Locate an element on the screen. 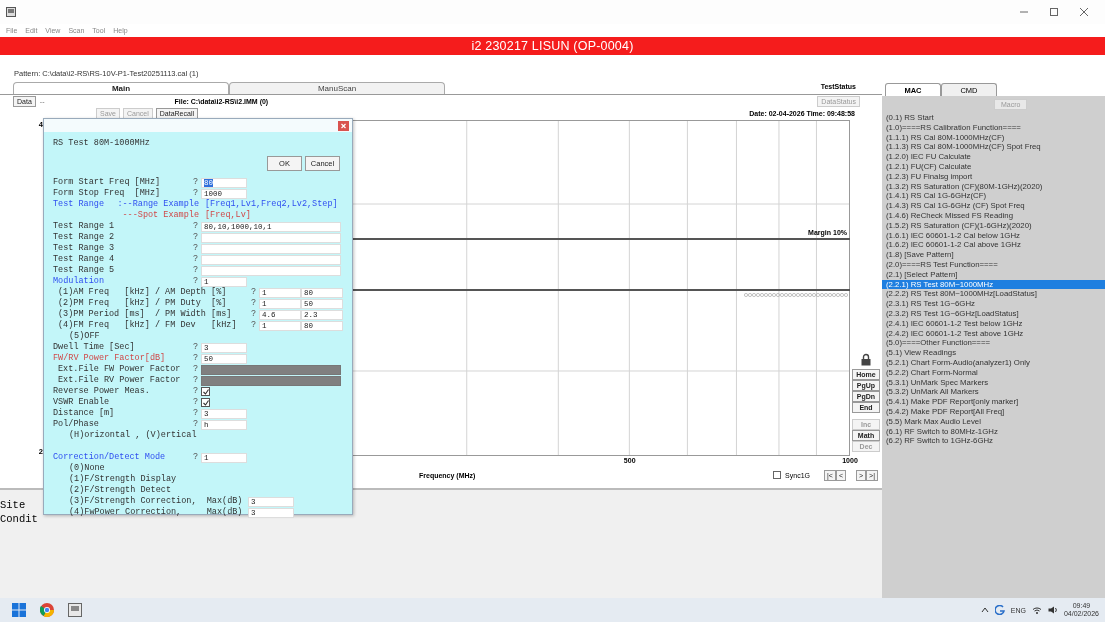  info-label: Site is located at coordinates (13, 505).